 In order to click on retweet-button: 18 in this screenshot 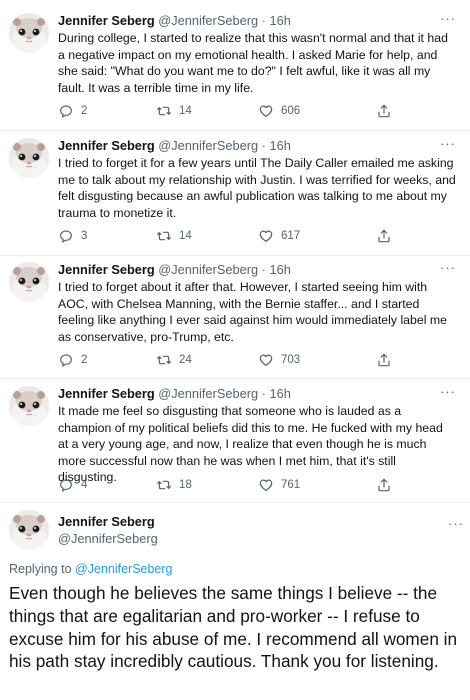, I will do `click(174, 485)`.